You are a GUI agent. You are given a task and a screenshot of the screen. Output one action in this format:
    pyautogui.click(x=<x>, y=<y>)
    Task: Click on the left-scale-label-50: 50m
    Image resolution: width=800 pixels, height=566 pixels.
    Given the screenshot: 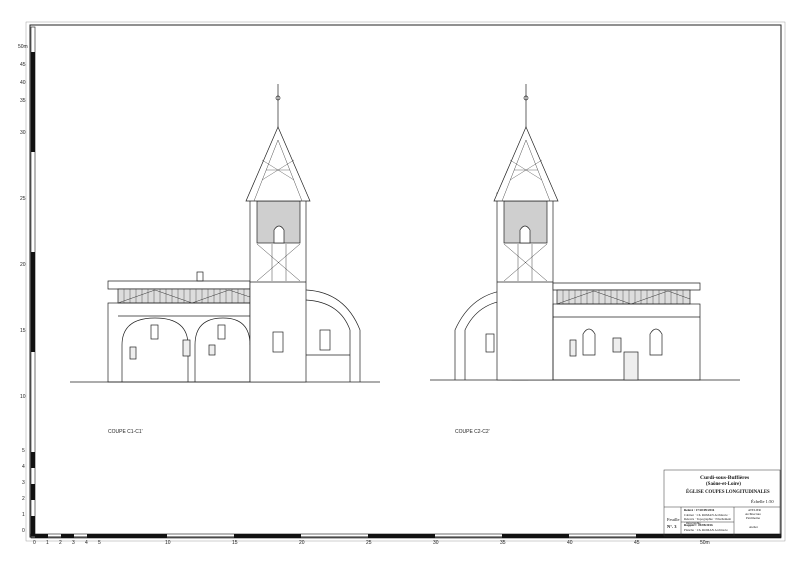 What is the action you would take?
    pyautogui.click(x=23, y=47)
    